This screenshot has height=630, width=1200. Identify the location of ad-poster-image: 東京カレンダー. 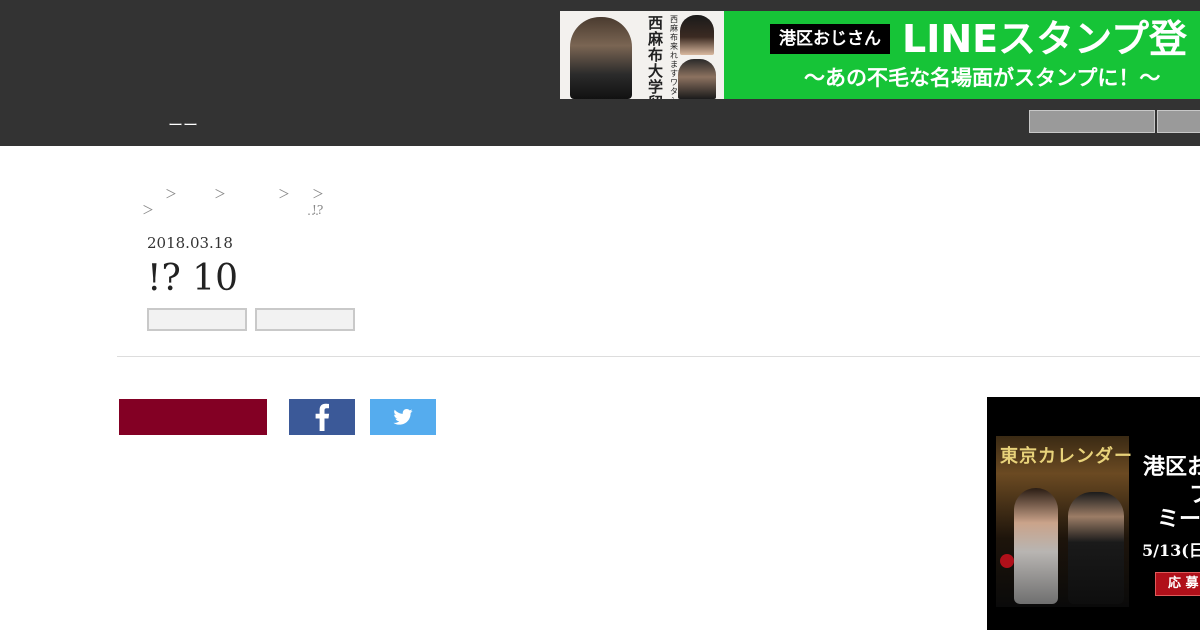
(1064, 521).